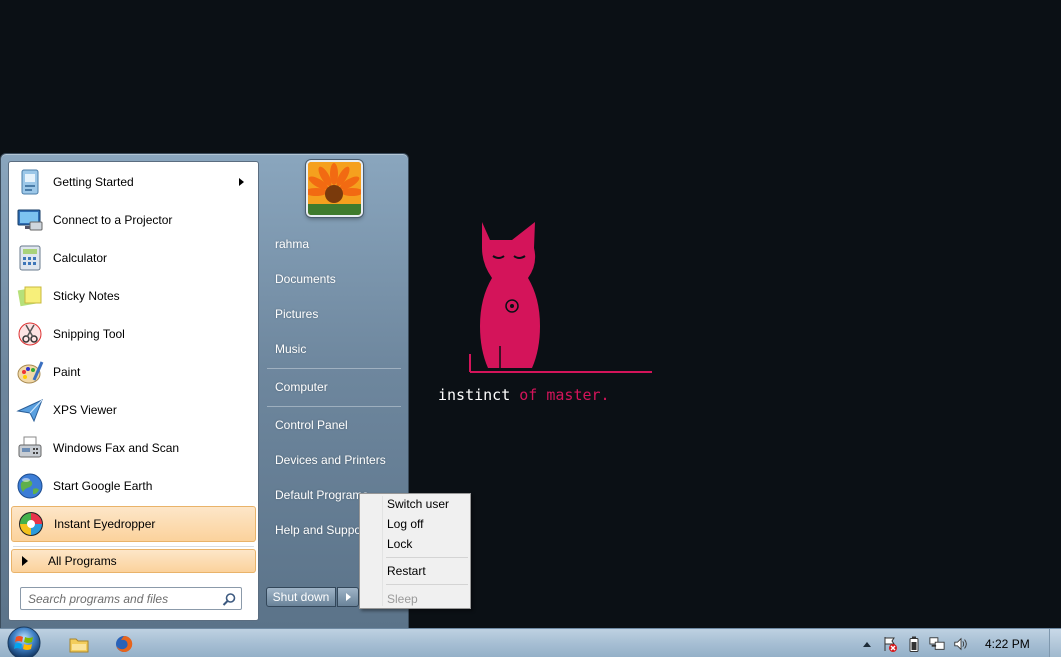  Describe the element at coordinates (336, 349) in the screenshot. I see `start-right-music: Music` at that location.